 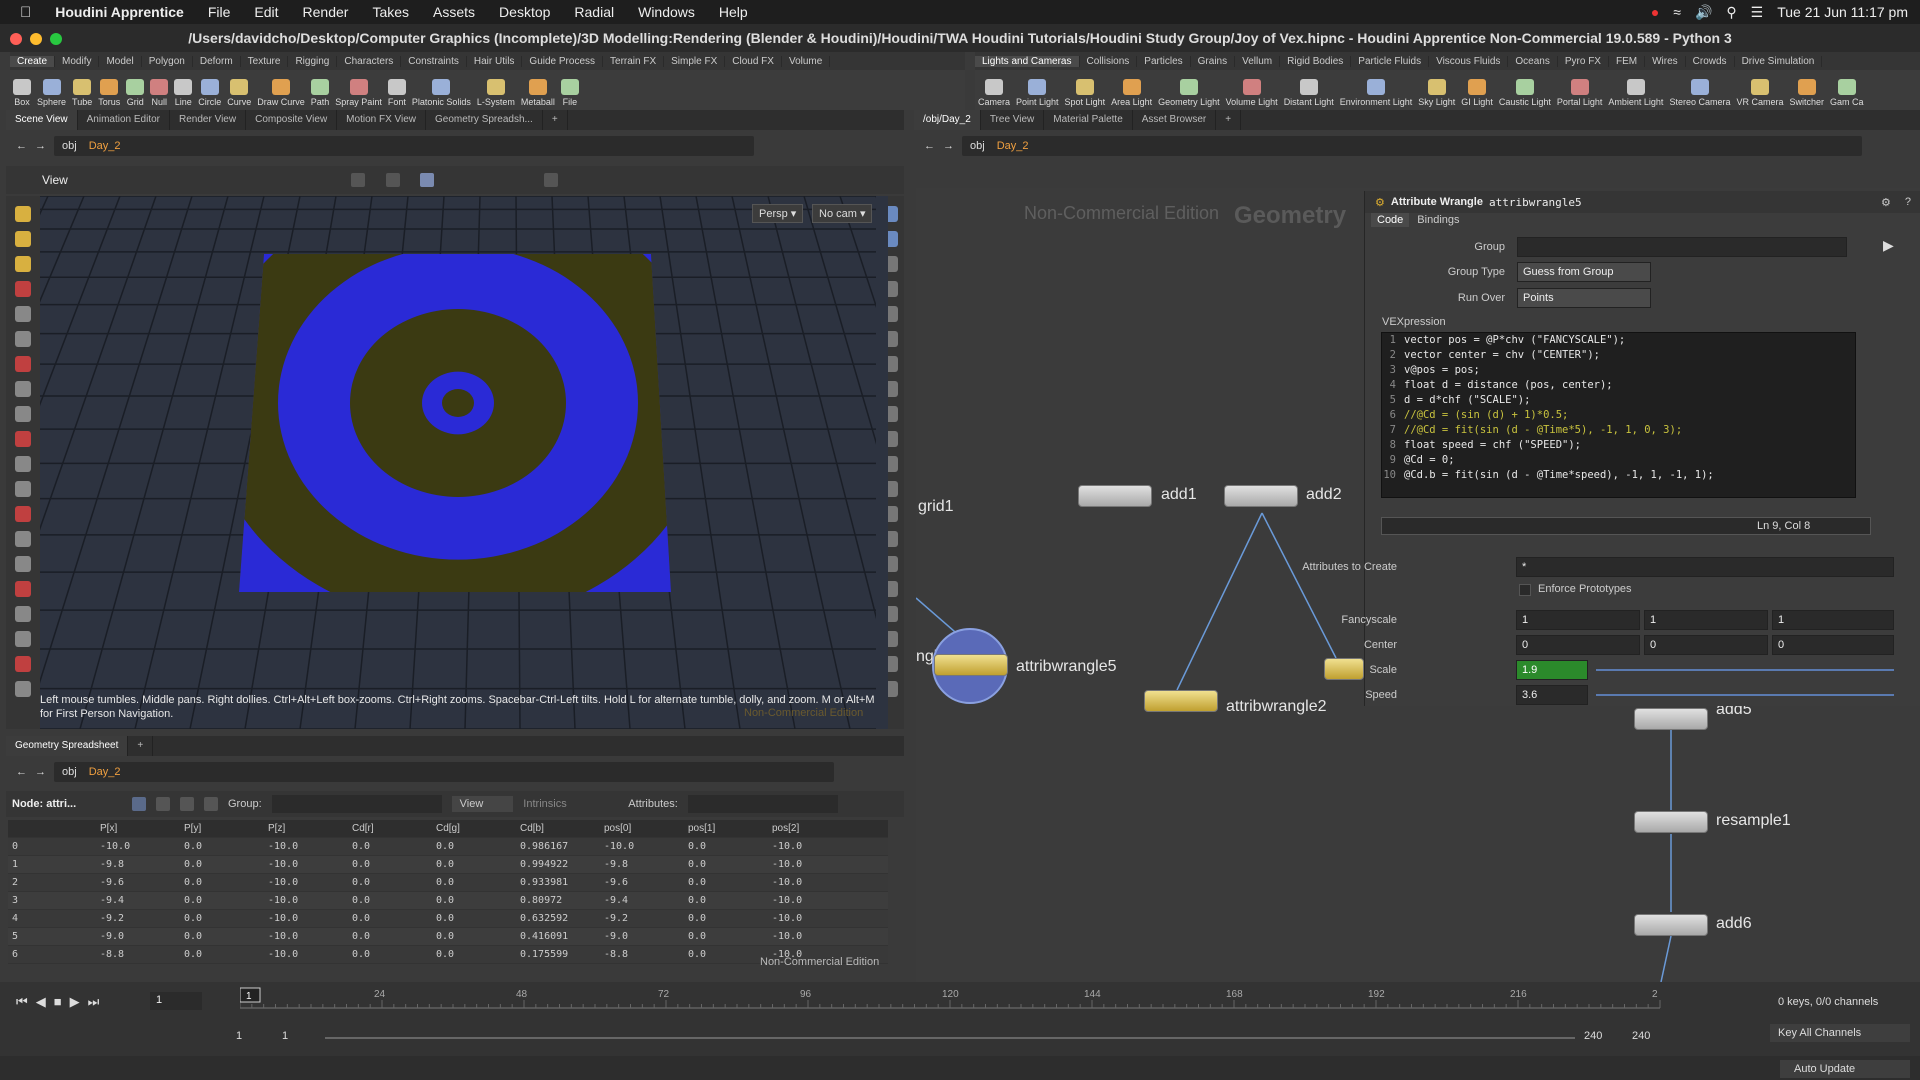 What do you see at coordinates (1745, 670) in the screenshot?
I see `scale-slider` at bounding box center [1745, 670].